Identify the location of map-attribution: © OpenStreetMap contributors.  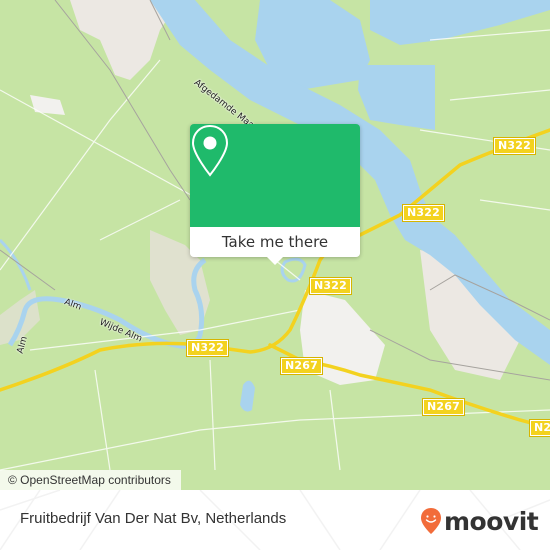
(90, 480).